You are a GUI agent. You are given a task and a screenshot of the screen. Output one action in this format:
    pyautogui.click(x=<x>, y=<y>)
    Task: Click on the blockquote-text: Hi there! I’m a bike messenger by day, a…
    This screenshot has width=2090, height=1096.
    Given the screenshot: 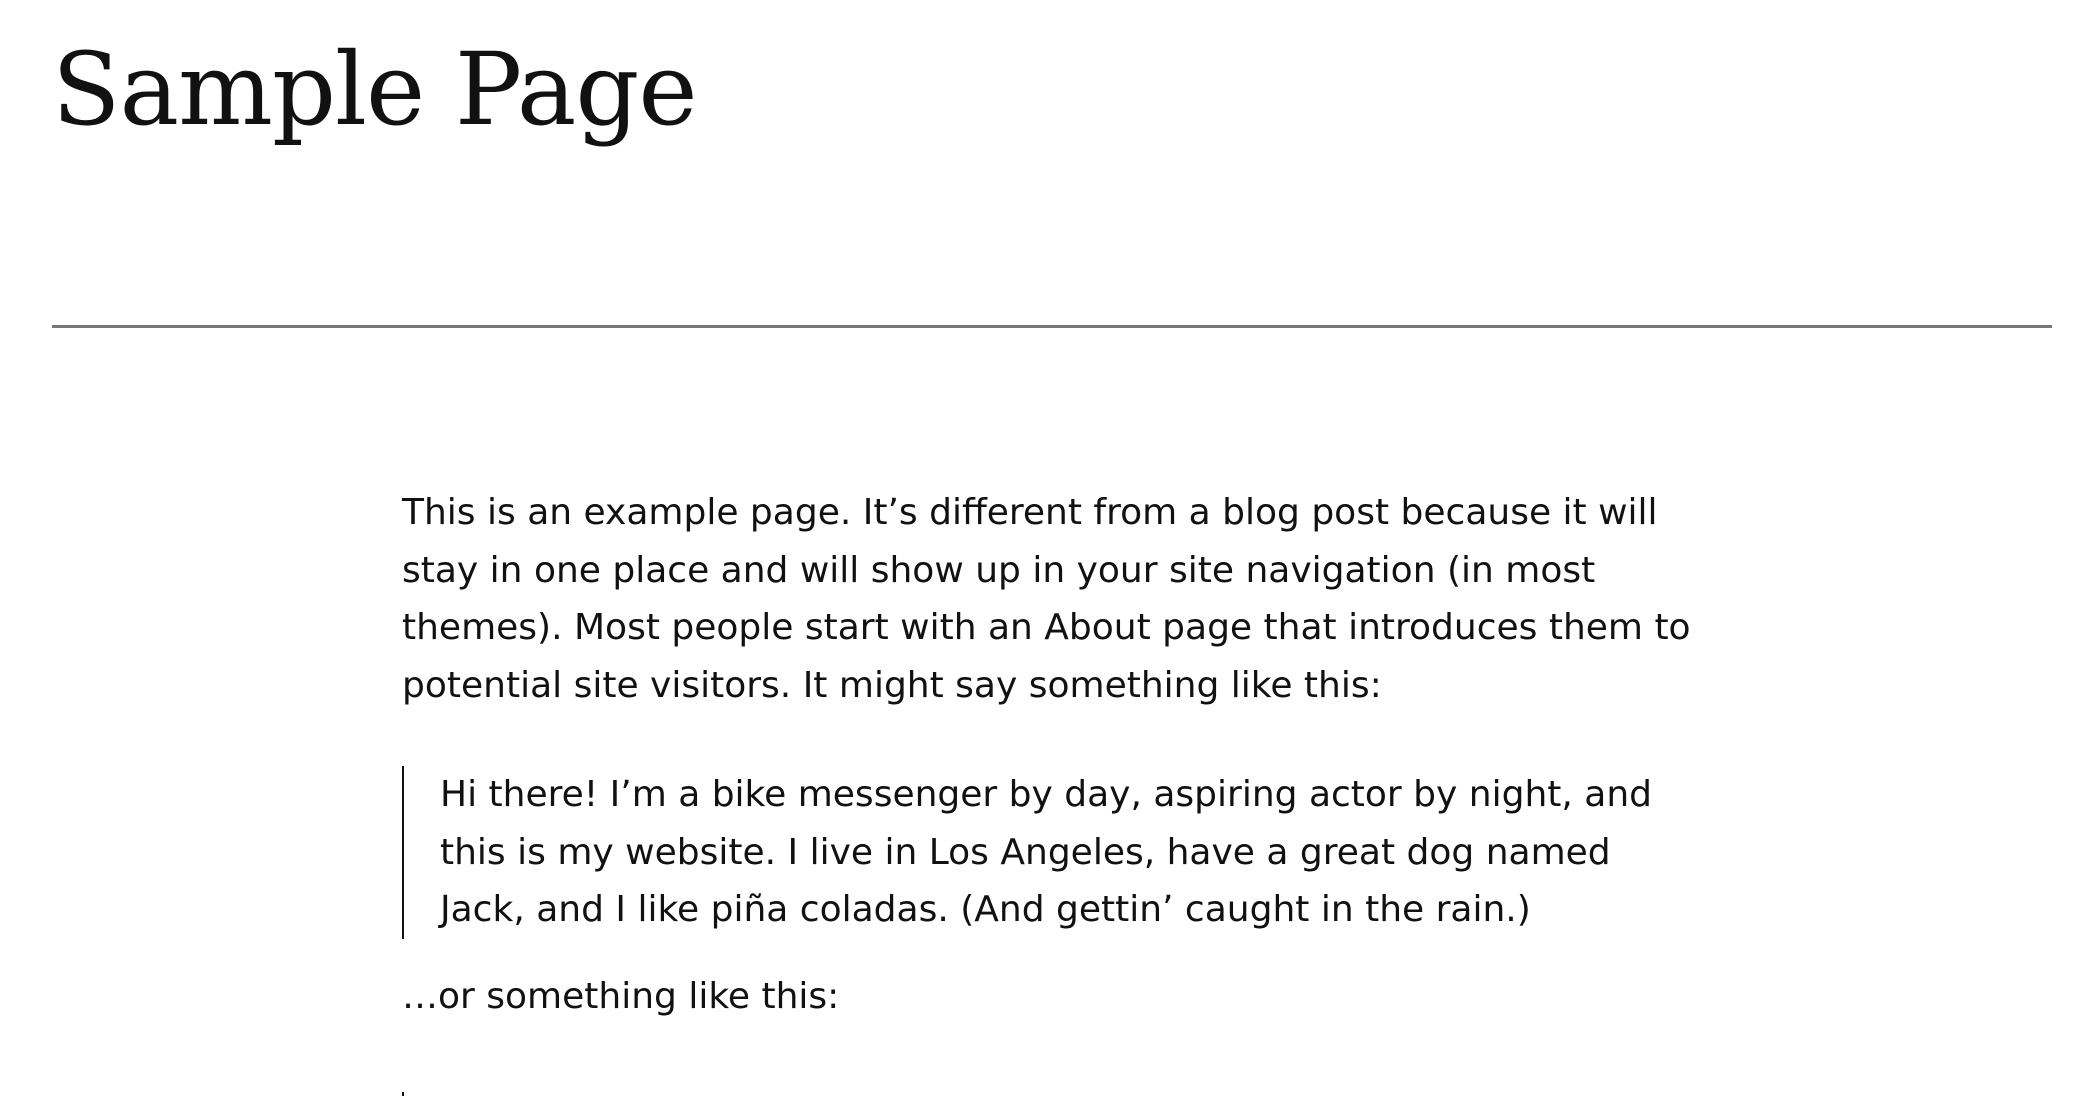 What is the action you would take?
    pyautogui.click(x=1046, y=852)
    